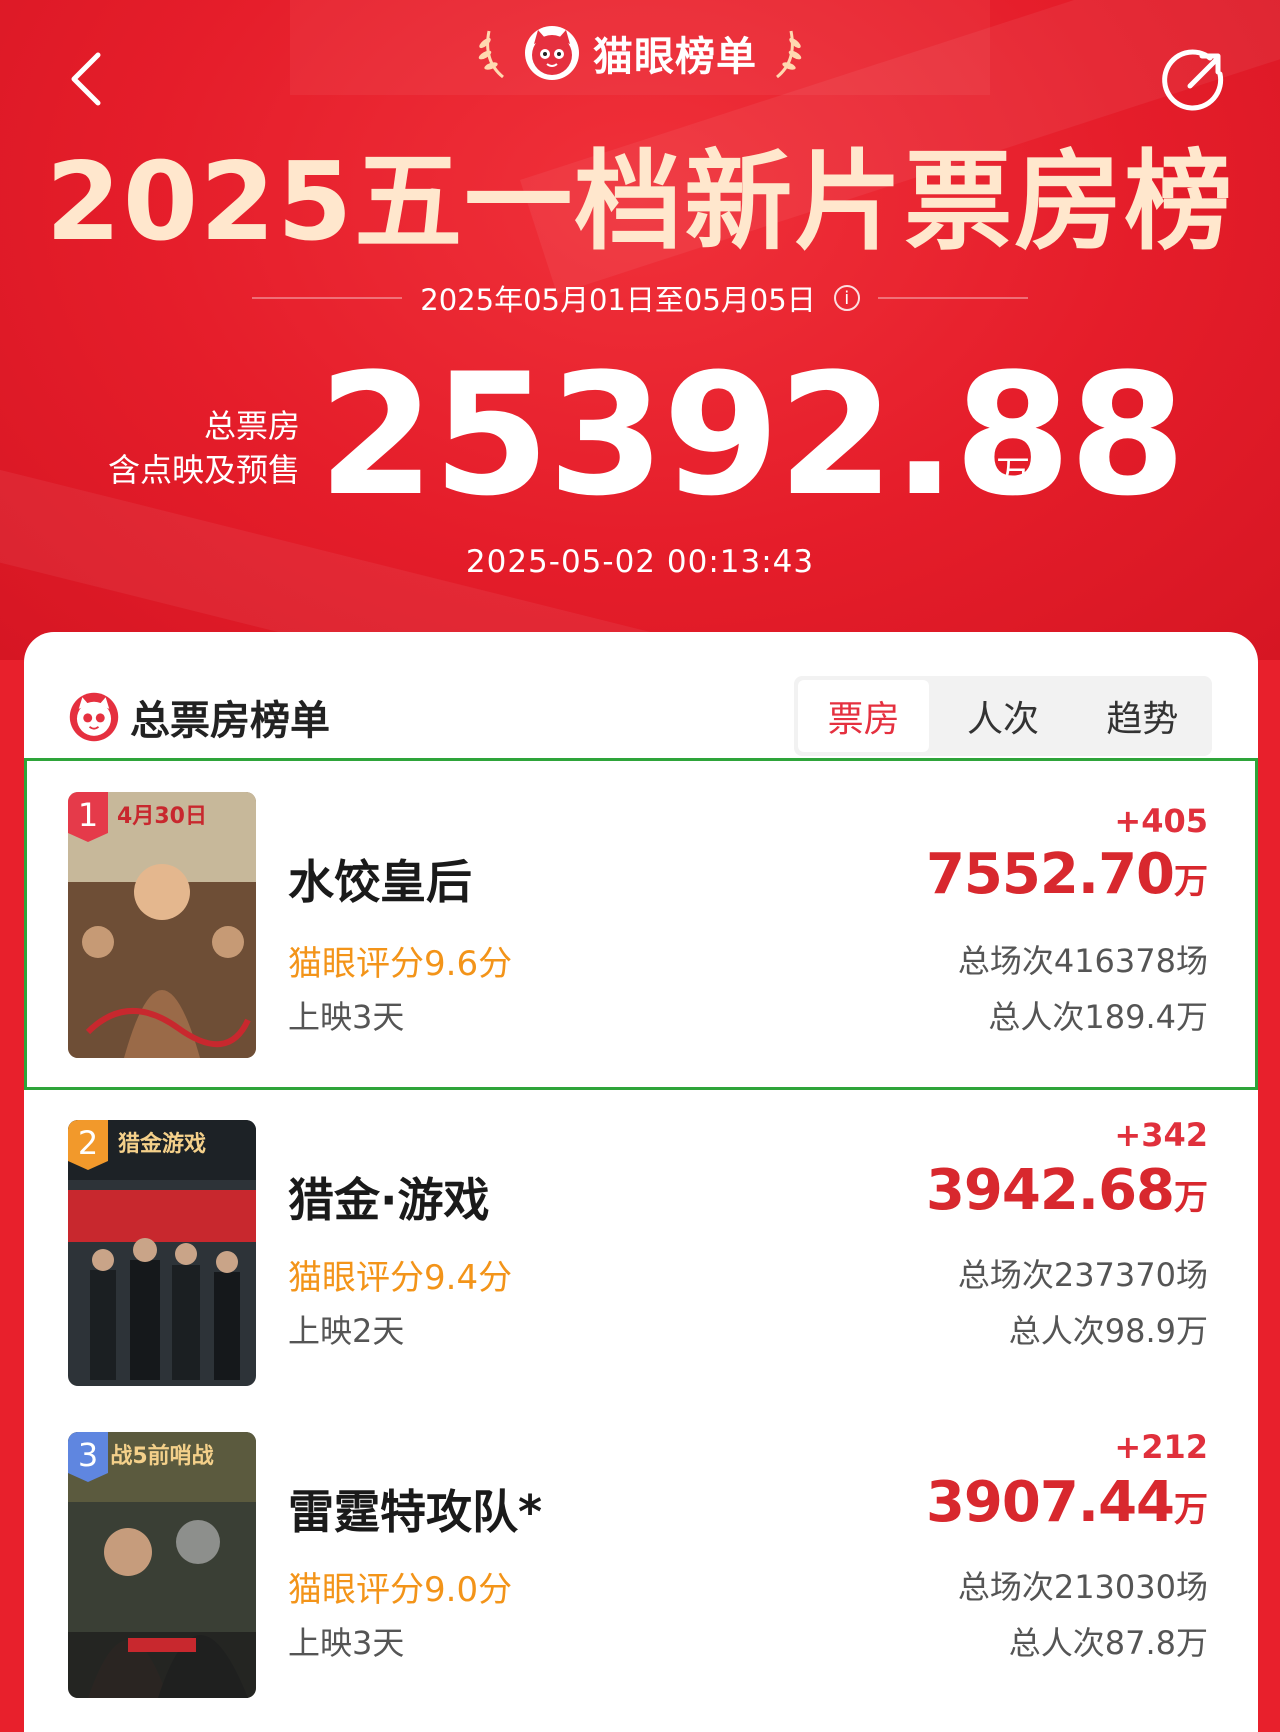 This screenshot has height=1732, width=1280. What do you see at coordinates (400, 1278) in the screenshot?
I see `movie-score: 猫眼评分9.4分` at bounding box center [400, 1278].